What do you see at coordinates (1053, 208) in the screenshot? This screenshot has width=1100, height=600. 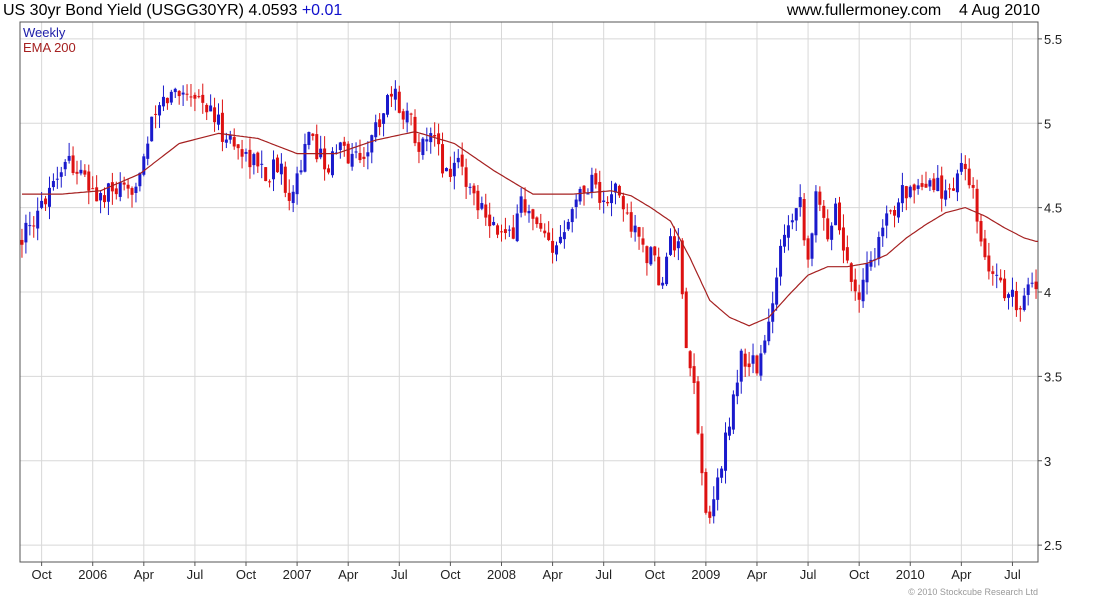 I see `y-tick-label: 4.5` at bounding box center [1053, 208].